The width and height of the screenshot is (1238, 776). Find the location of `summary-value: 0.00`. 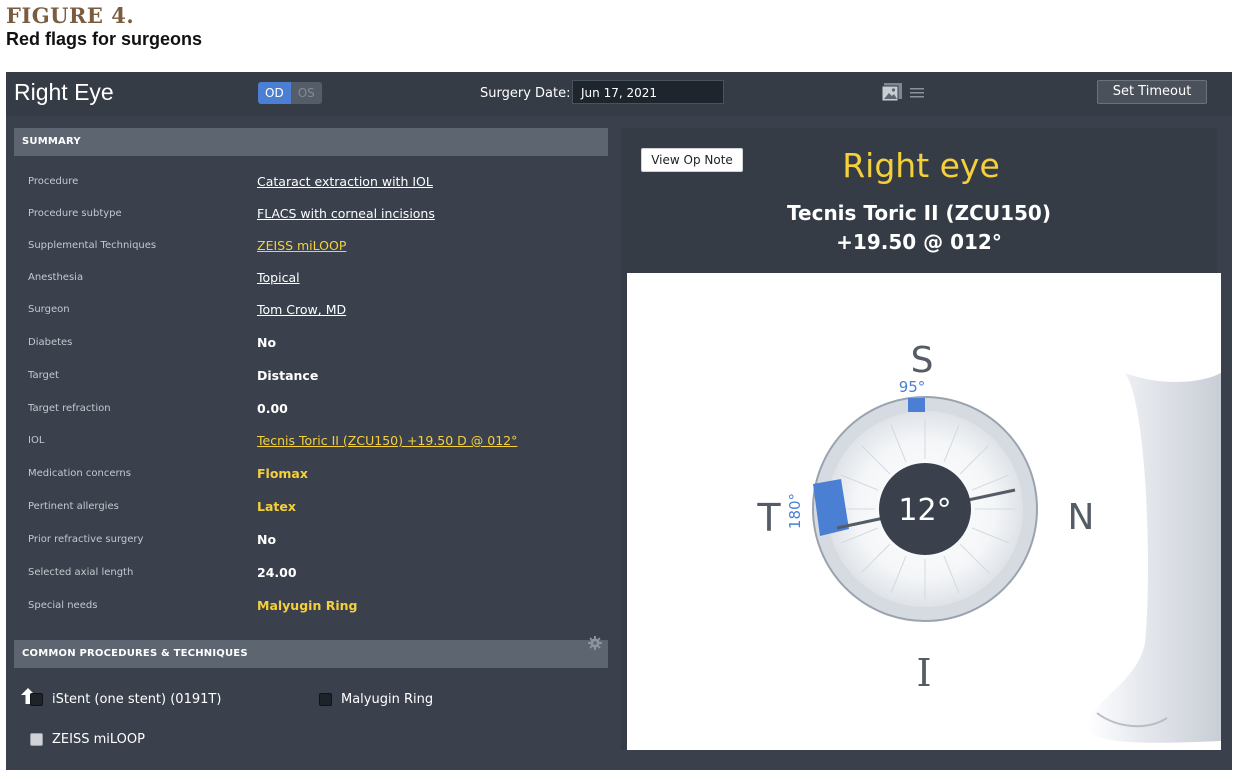

summary-value: 0.00 is located at coordinates (272, 408).